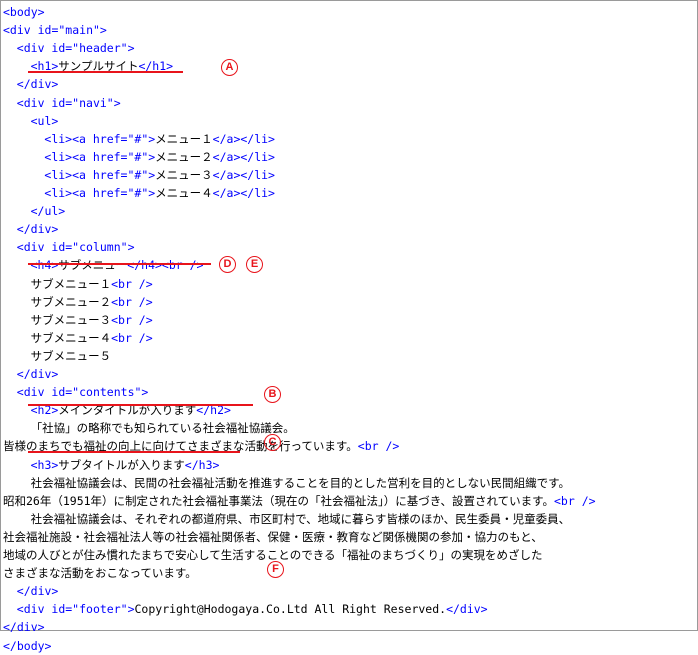  I want to click on code-line: <li><a href="#">メニュー１</a></li>, so click(159, 139).